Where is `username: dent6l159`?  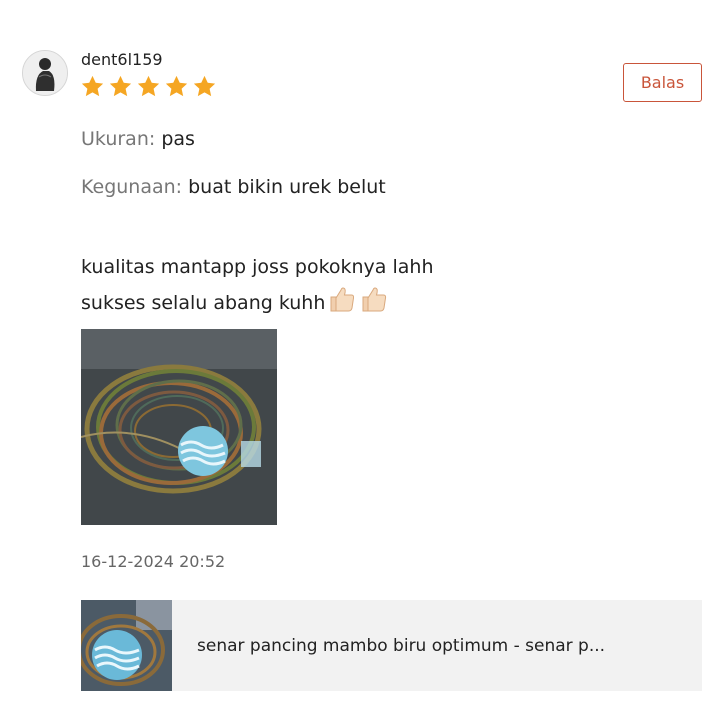
username: dent6l159 is located at coordinates (122, 59).